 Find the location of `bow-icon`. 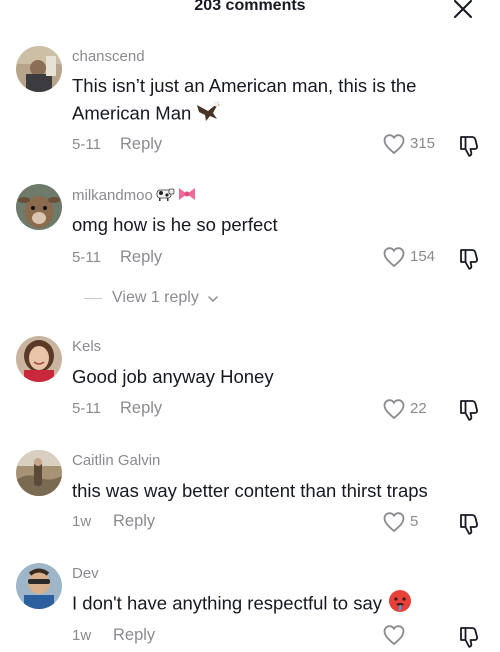

bow-icon is located at coordinates (187, 196).